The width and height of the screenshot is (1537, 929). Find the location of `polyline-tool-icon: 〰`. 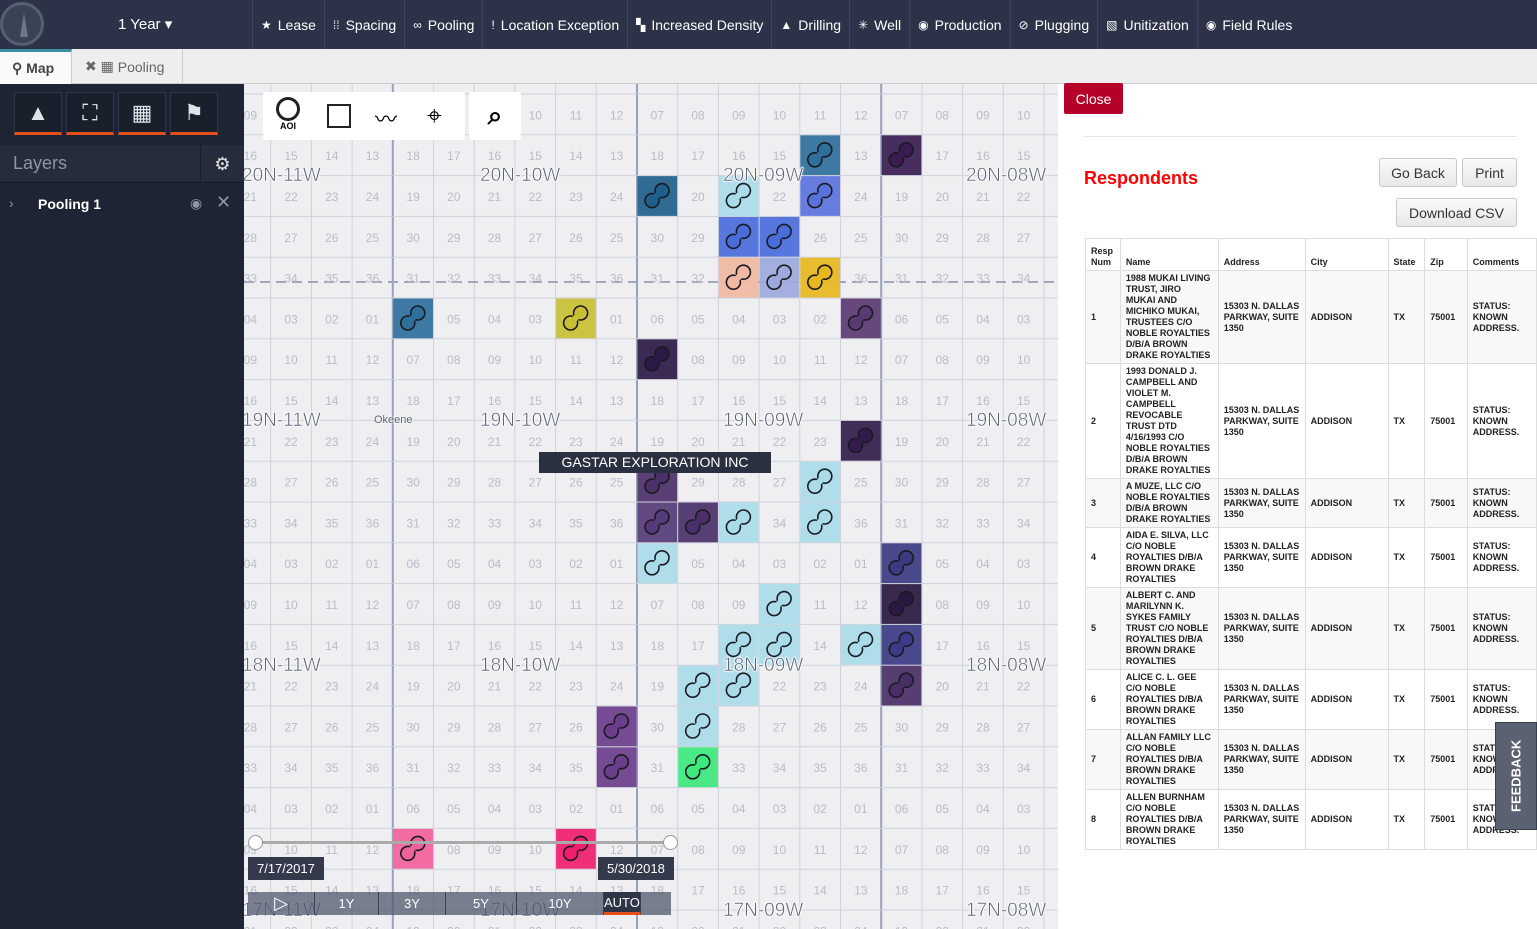

polyline-tool-icon: 〰 is located at coordinates (386, 118).